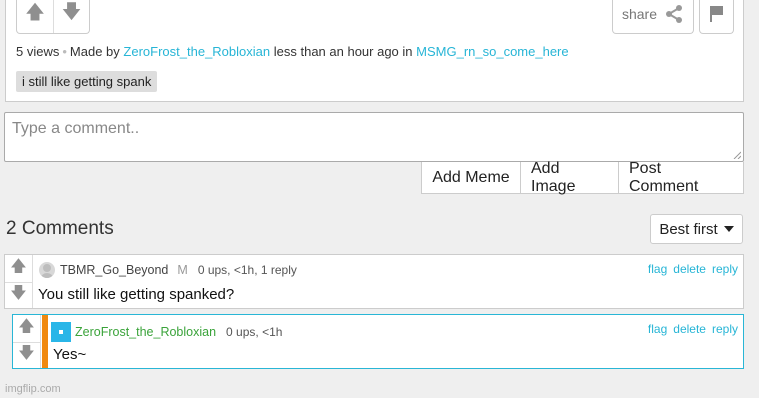 Image resolution: width=759 pixels, height=398 pixels. I want to click on post-tag: i still like getting spank, so click(87, 81).